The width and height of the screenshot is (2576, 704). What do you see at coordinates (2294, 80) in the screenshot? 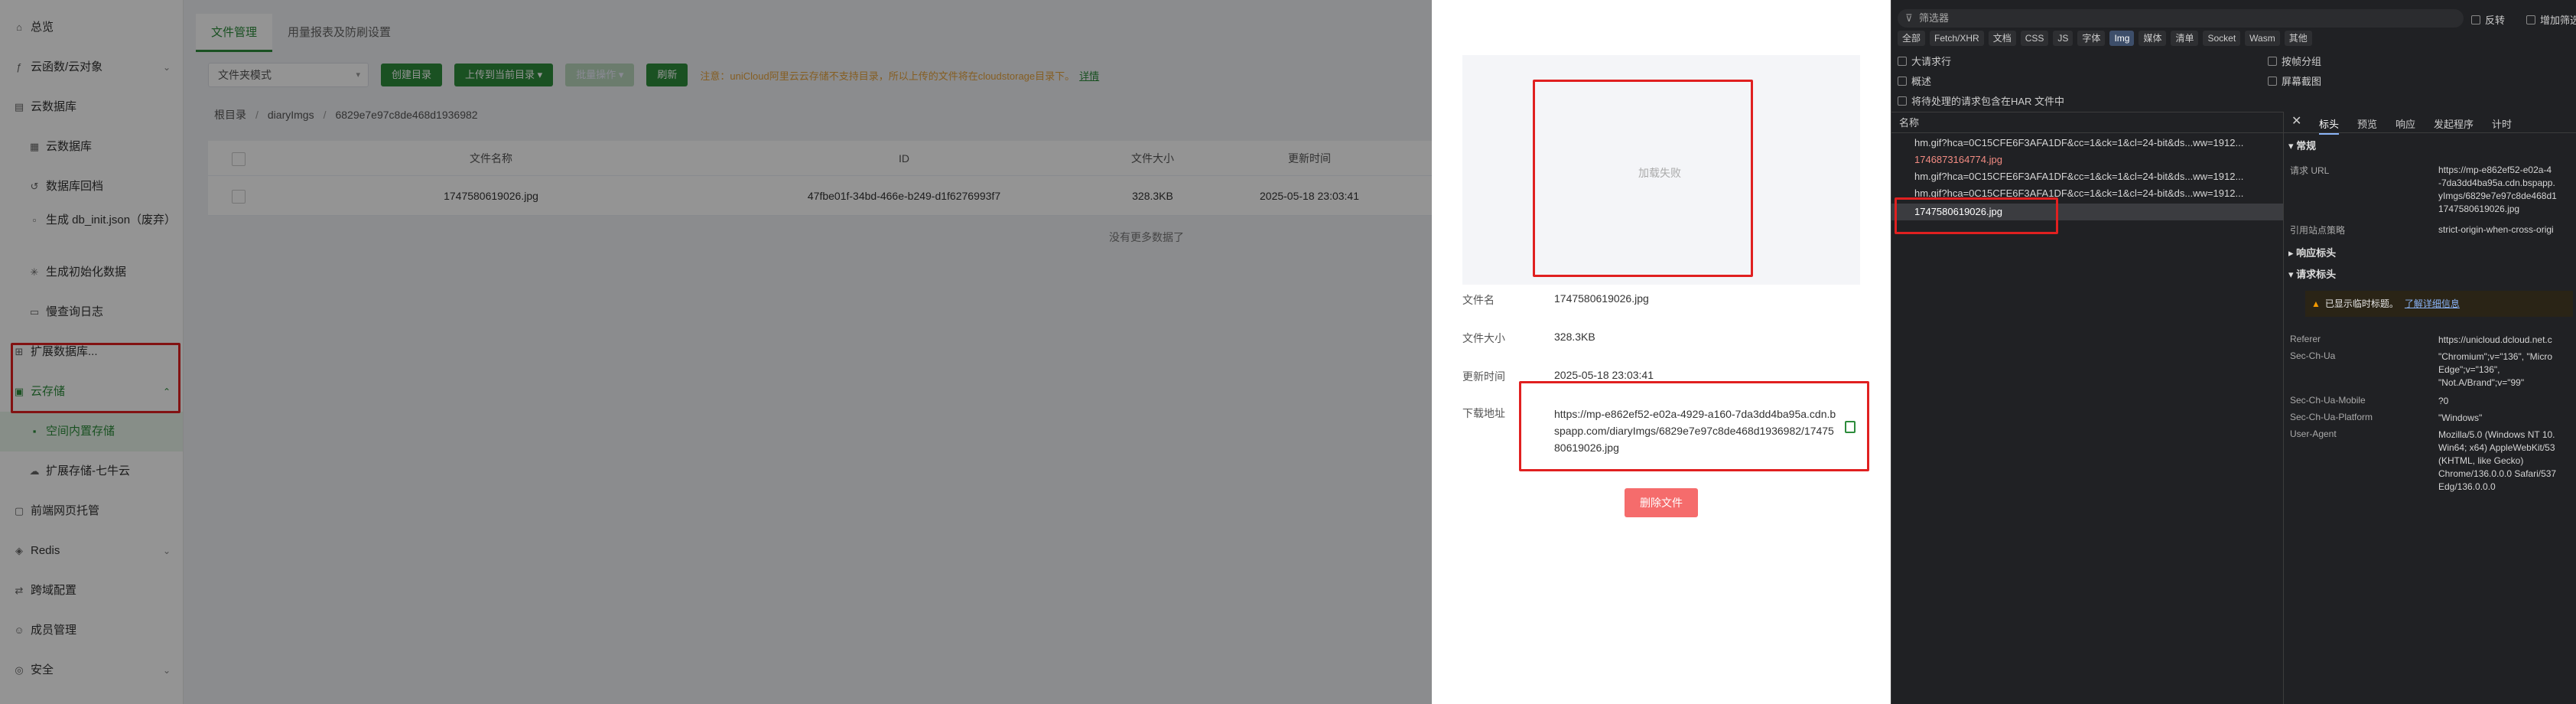
I see `screenshot-option: 屏幕截图` at bounding box center [2294, 80].